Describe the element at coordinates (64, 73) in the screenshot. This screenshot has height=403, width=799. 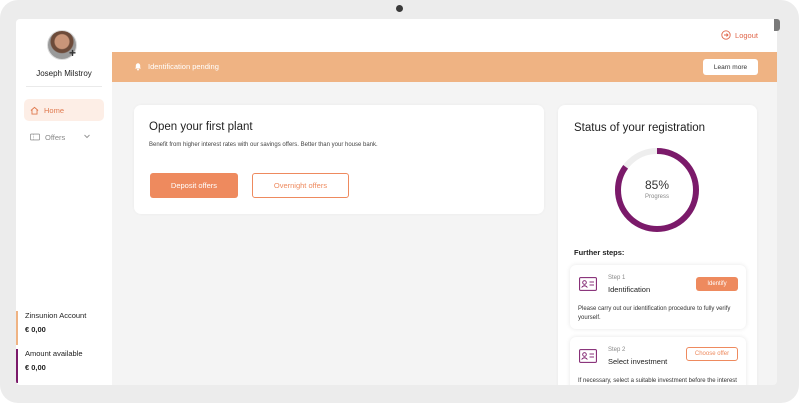
I see `user-name: Joseph Milstroy` at that location.